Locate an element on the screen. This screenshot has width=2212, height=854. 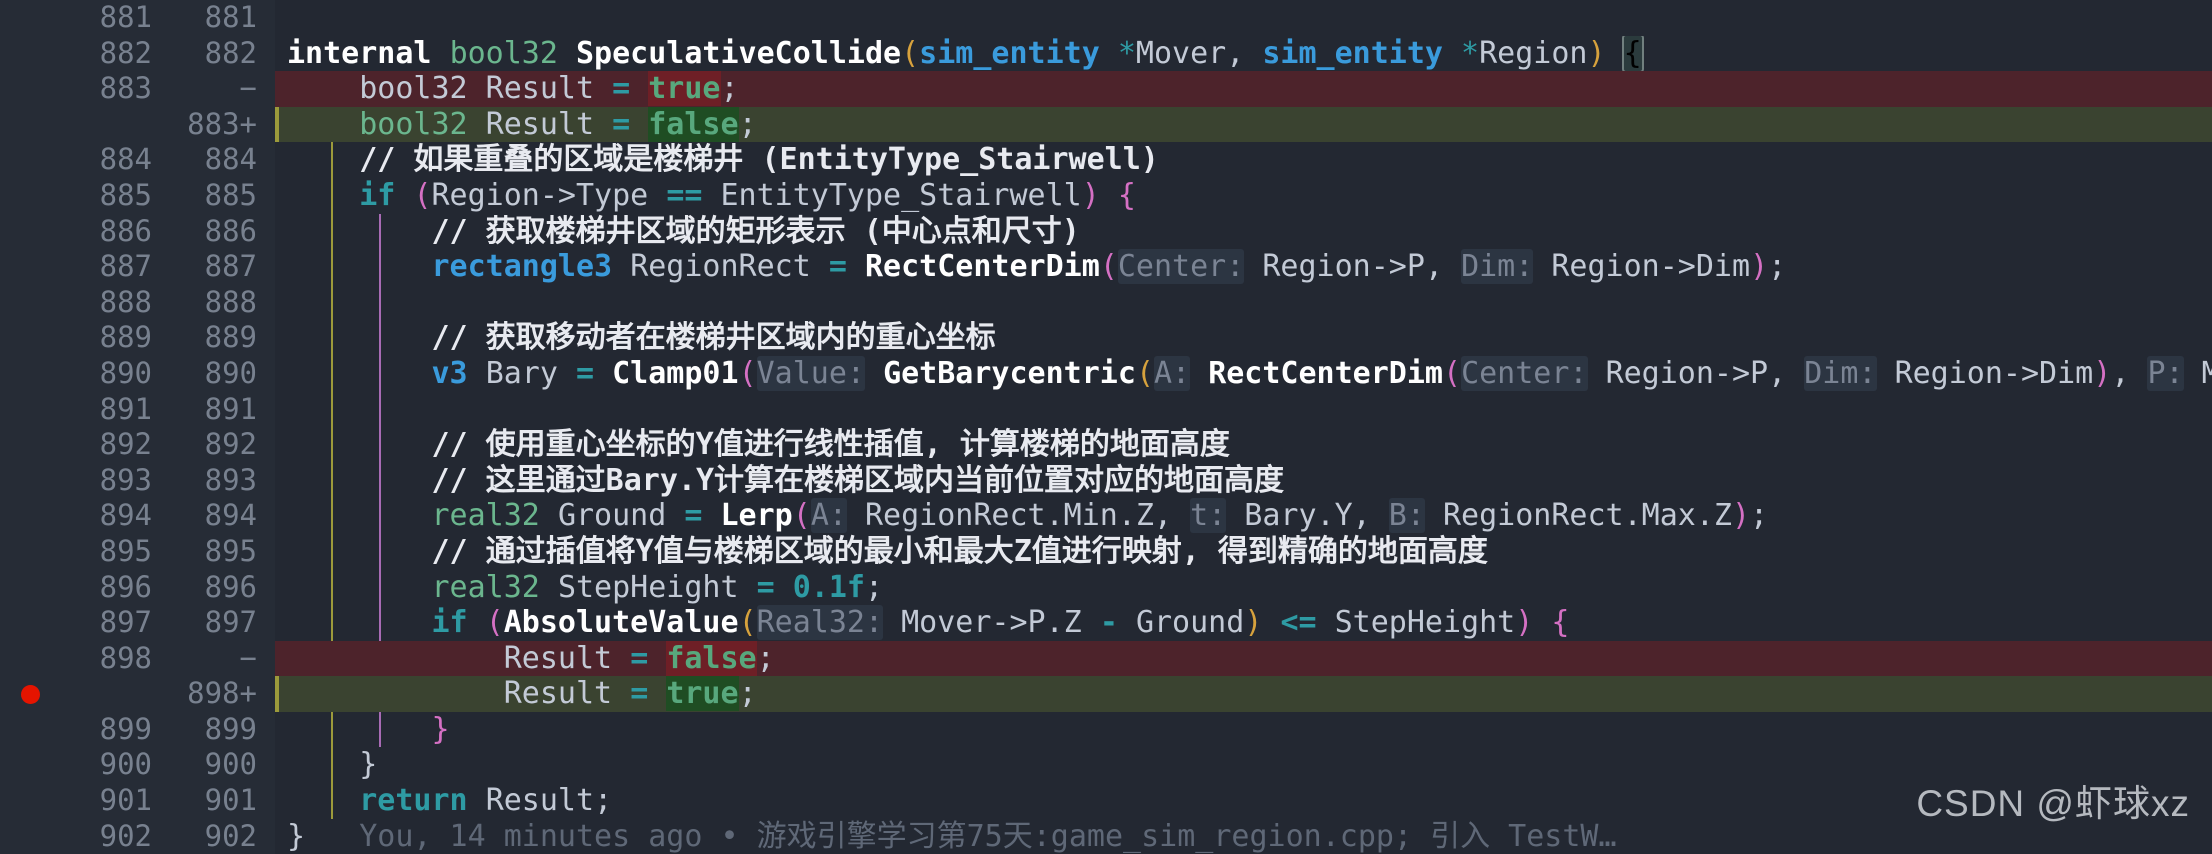
line-gutter: 898+ is located at coordinates (137, 694).